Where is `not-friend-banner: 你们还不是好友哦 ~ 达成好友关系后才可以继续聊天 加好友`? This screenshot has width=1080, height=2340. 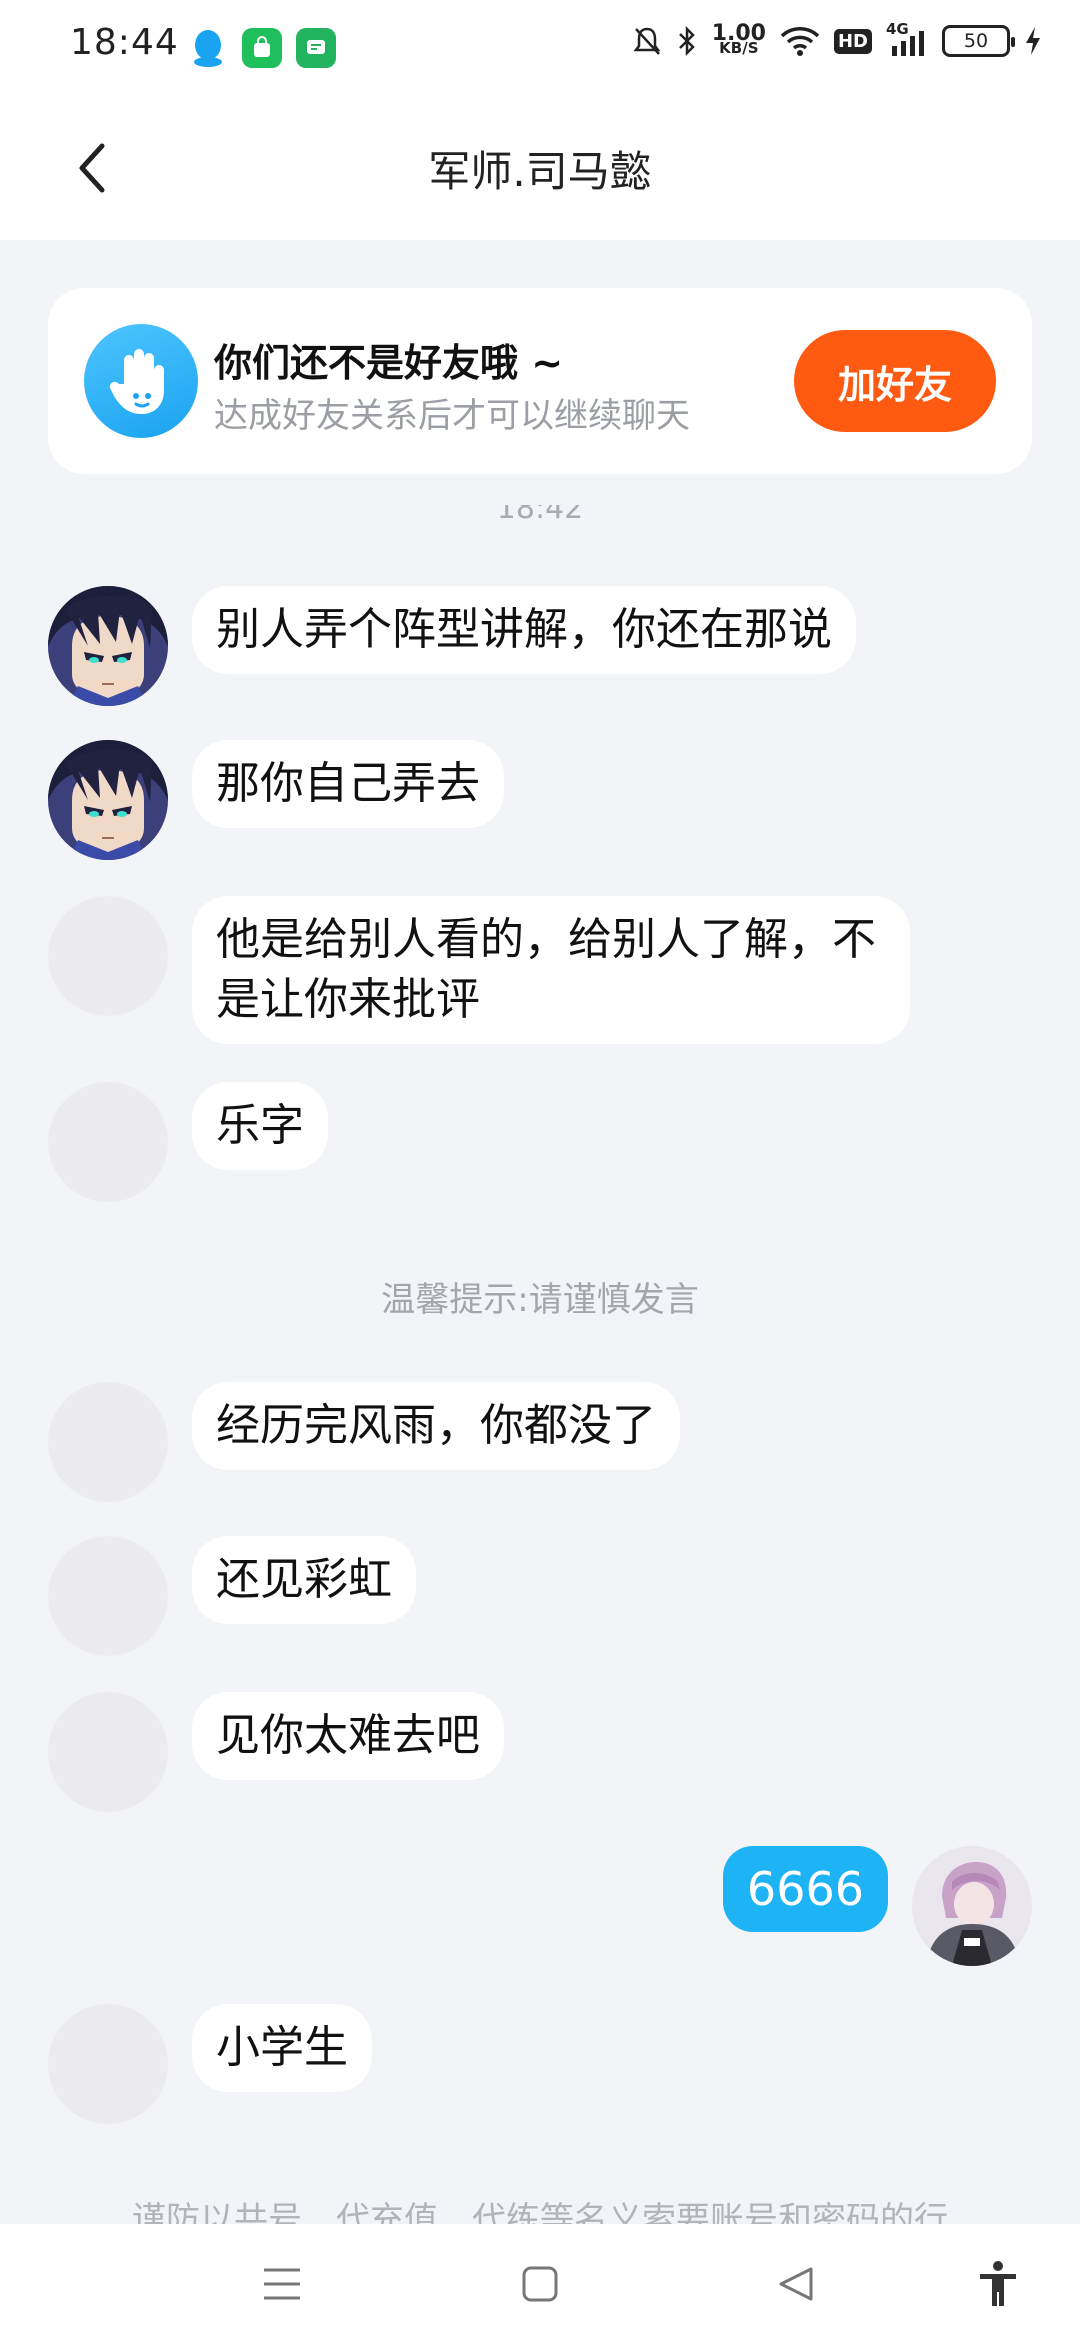 not-friend-banner: 你们还不是好友哦 ~ 达成好友关系后才可以继续聊天 加好友 is located at coordinates (540, 381).